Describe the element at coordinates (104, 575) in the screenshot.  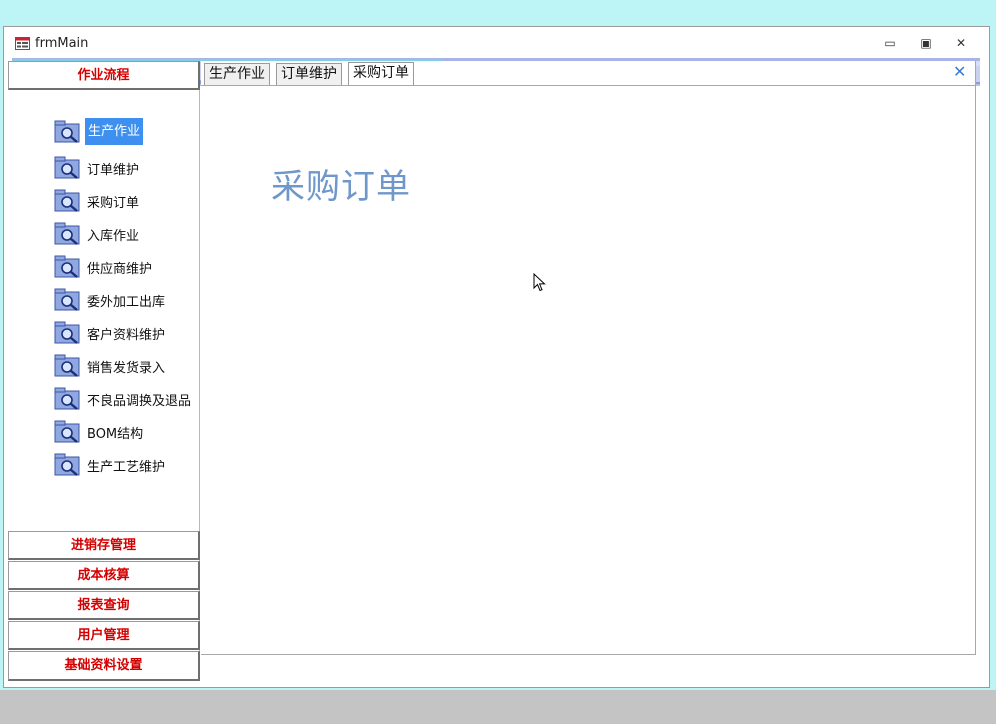
I see `group-header-cost: 成本核算` at that location.